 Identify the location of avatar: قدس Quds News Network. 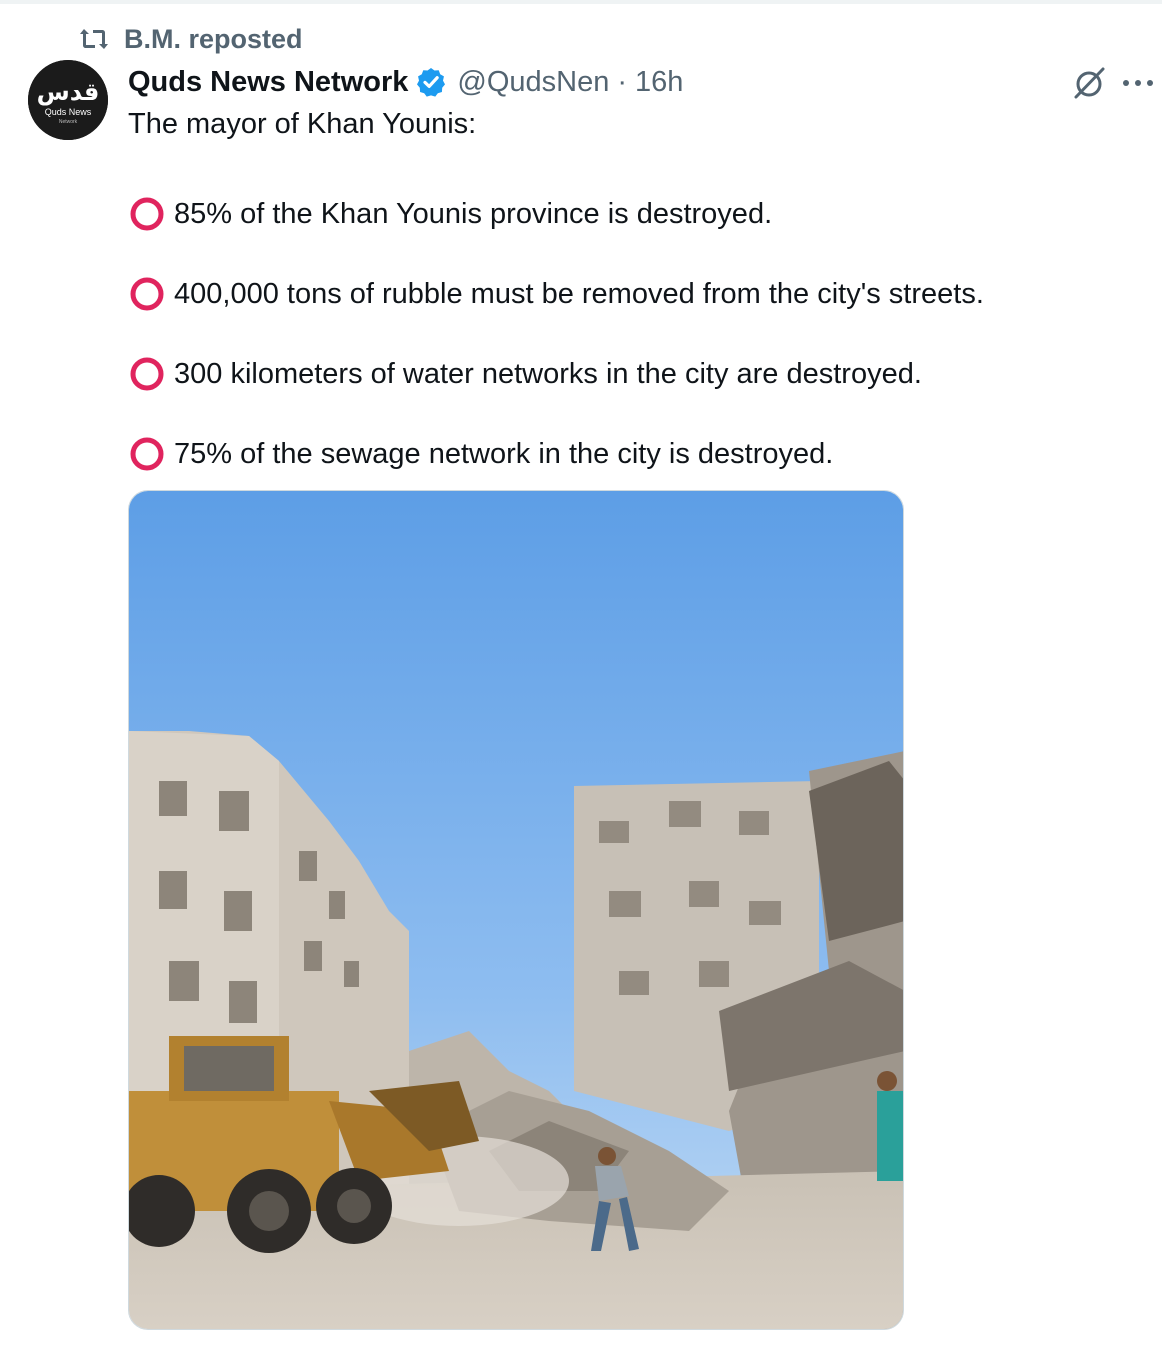
(68, 100).